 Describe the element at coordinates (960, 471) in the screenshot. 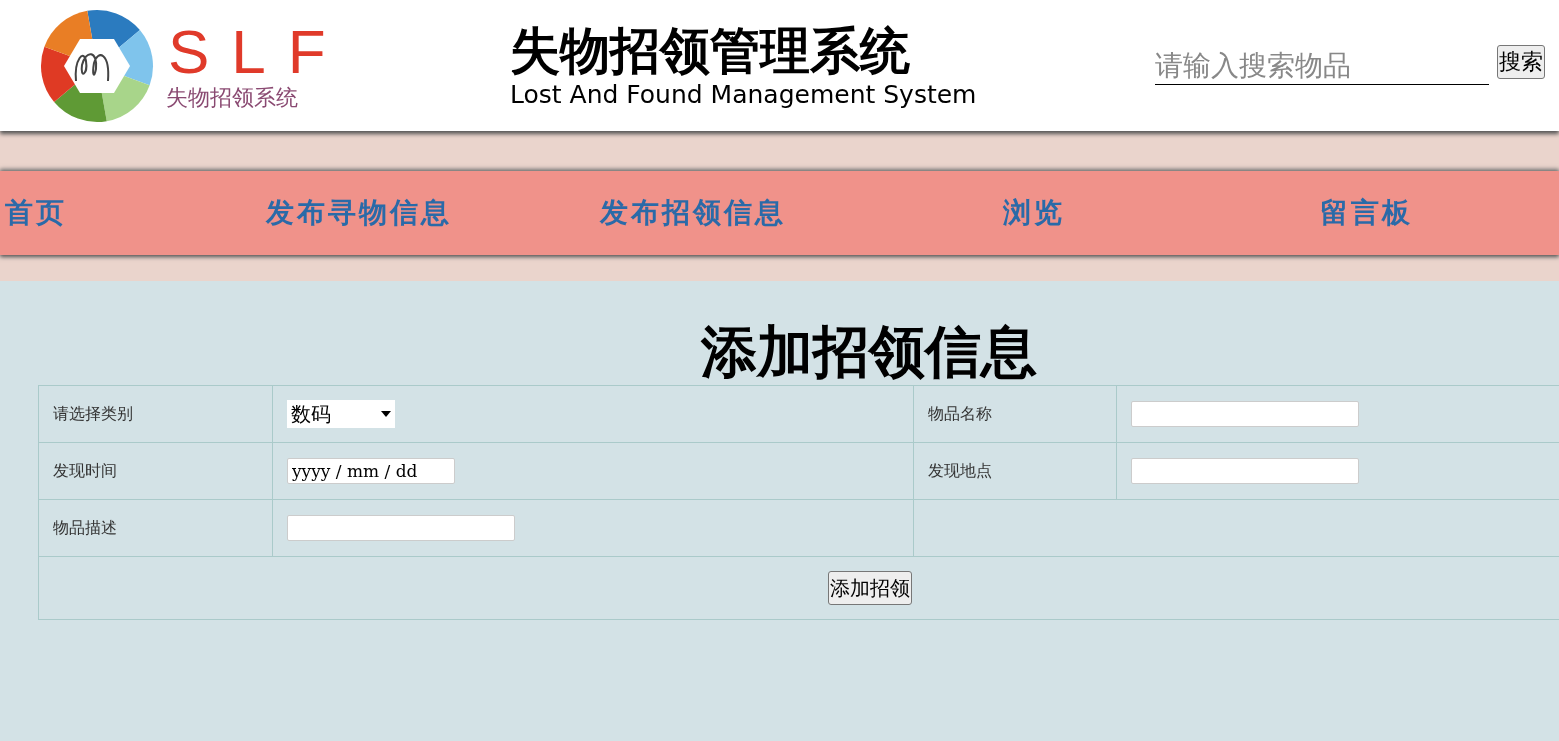

I see `field-label: 发现地点` at that location.